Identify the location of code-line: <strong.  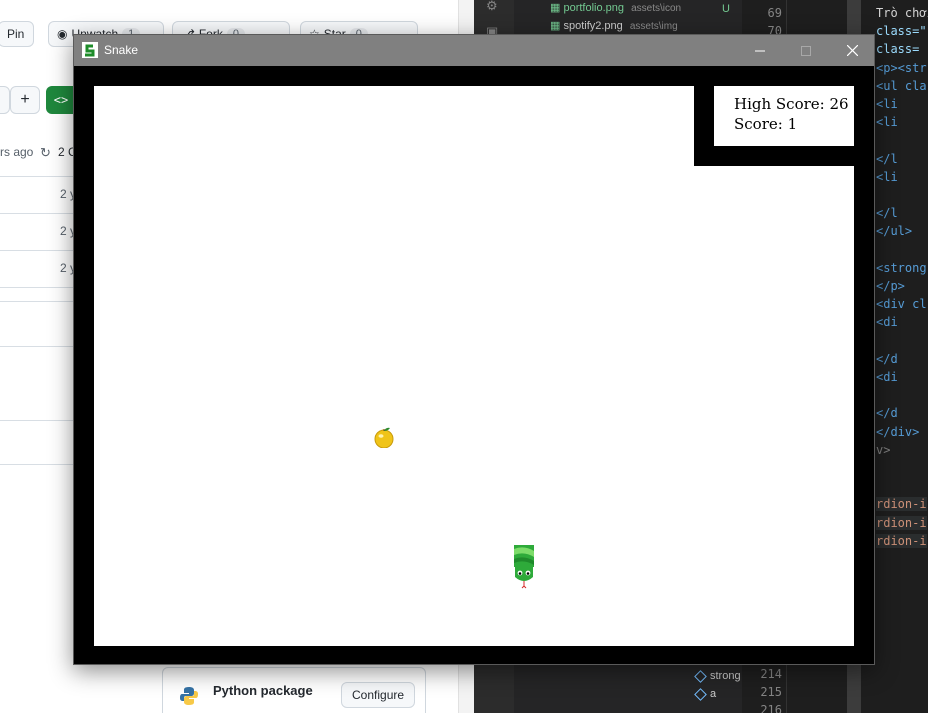
(901, 267).